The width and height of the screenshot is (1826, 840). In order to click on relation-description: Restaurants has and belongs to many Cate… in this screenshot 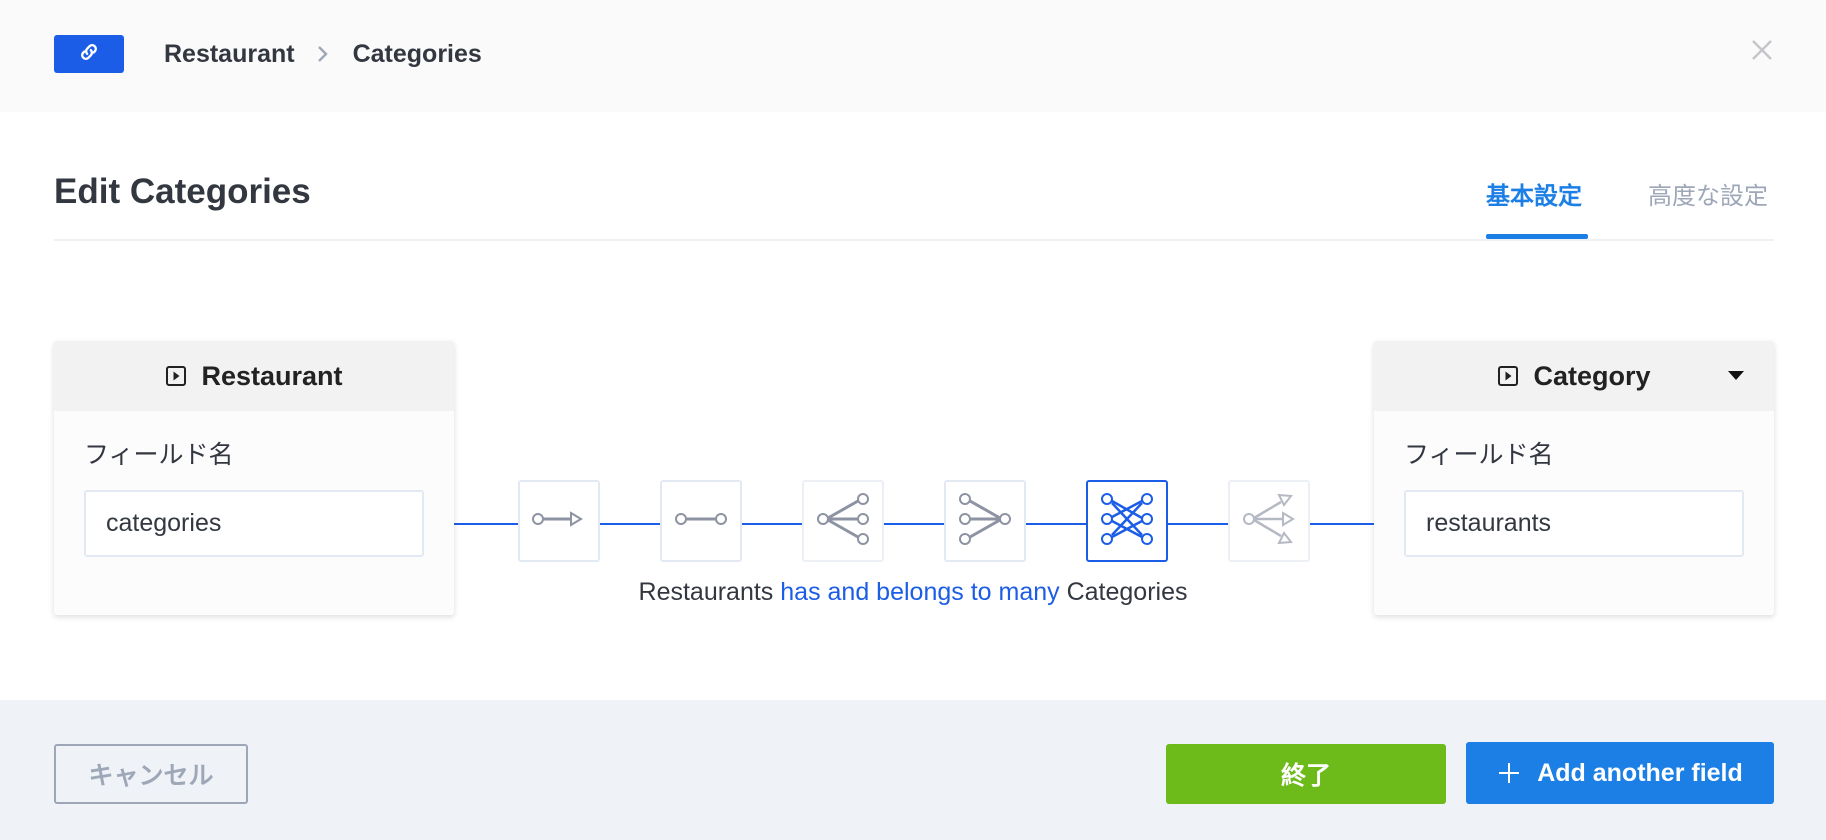, I will do `click(913, 592)`.